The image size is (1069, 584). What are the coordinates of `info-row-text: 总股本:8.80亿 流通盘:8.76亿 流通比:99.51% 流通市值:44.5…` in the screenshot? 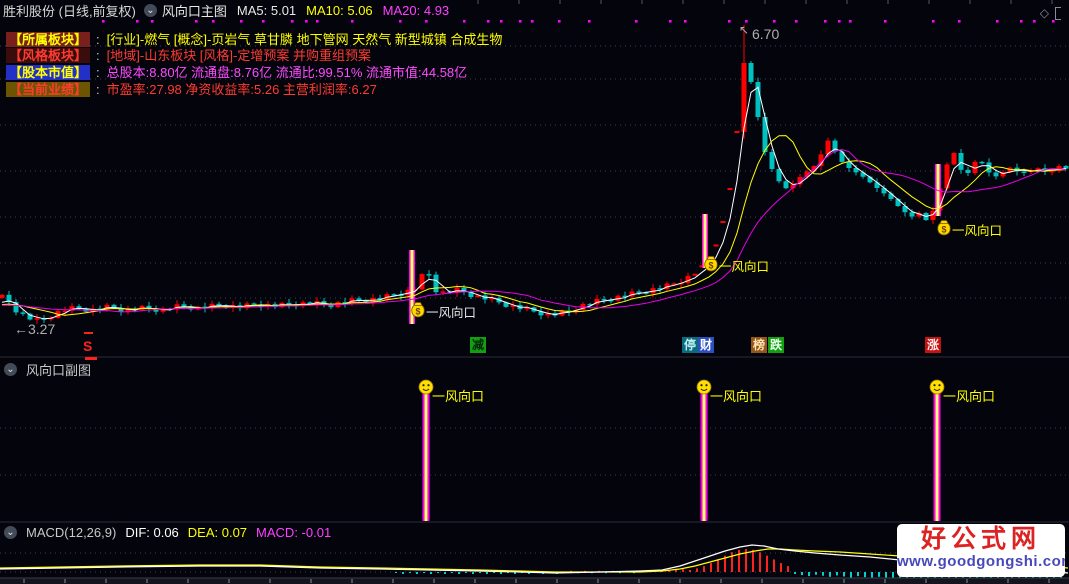 It's located at (287, 72).